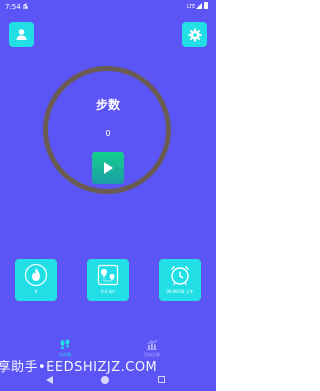 This screenshot has height=391, width=320. What do you see at coordinates (13, 7) in the screenshot?
I see `status-time: 7:54` at bounding box center [13, 7].